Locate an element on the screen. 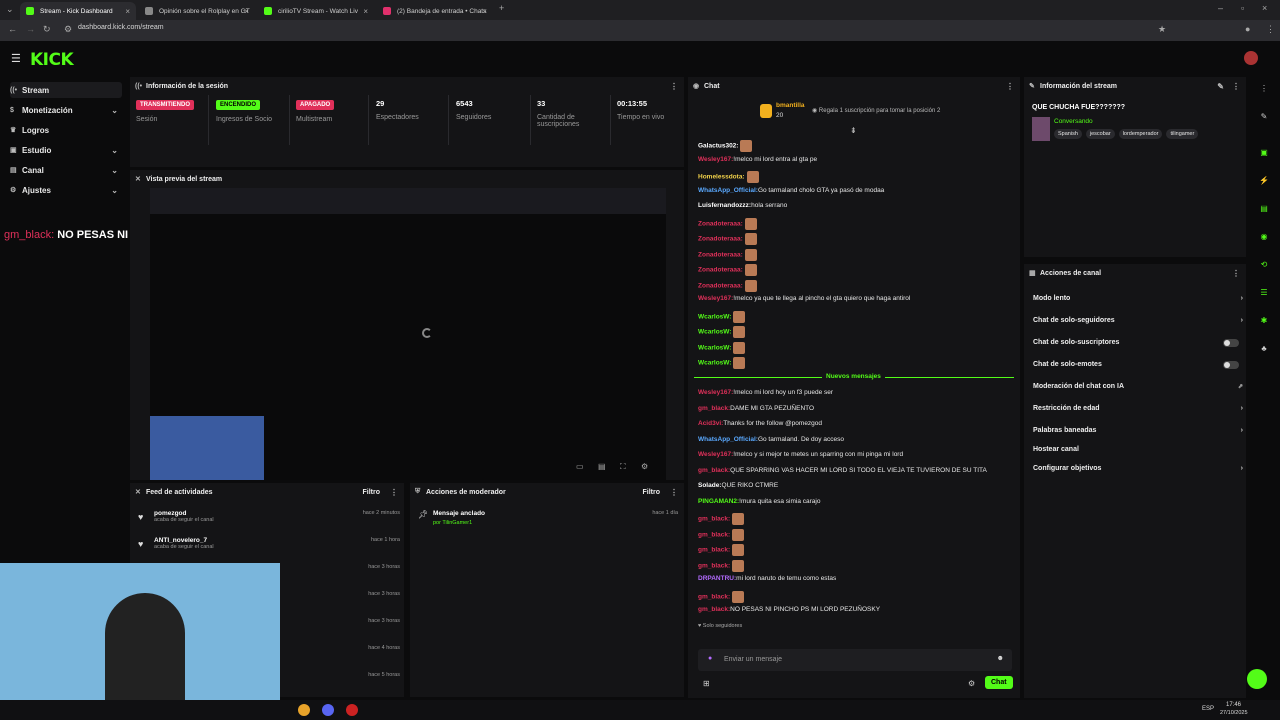 The height and width of the screenshot is (720, 1280). broadcast-rail-icon: ⟲ is located at coordinates (1264, 266).